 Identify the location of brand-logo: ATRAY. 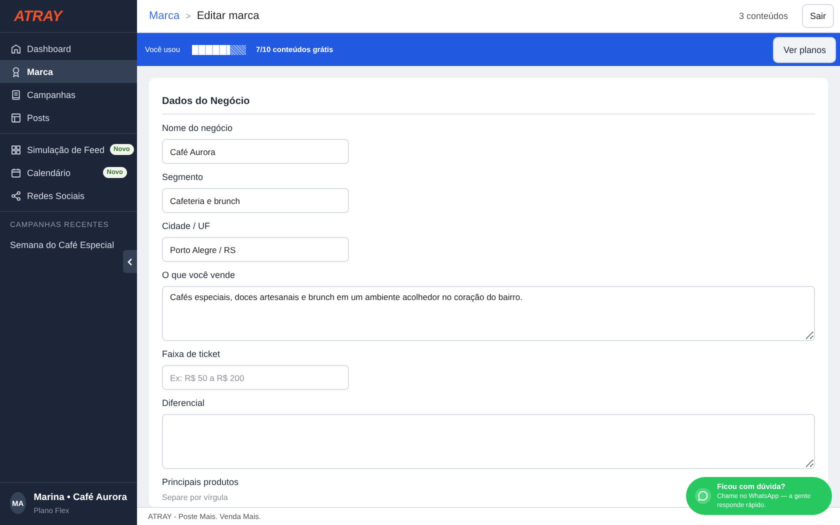
(38, 16).